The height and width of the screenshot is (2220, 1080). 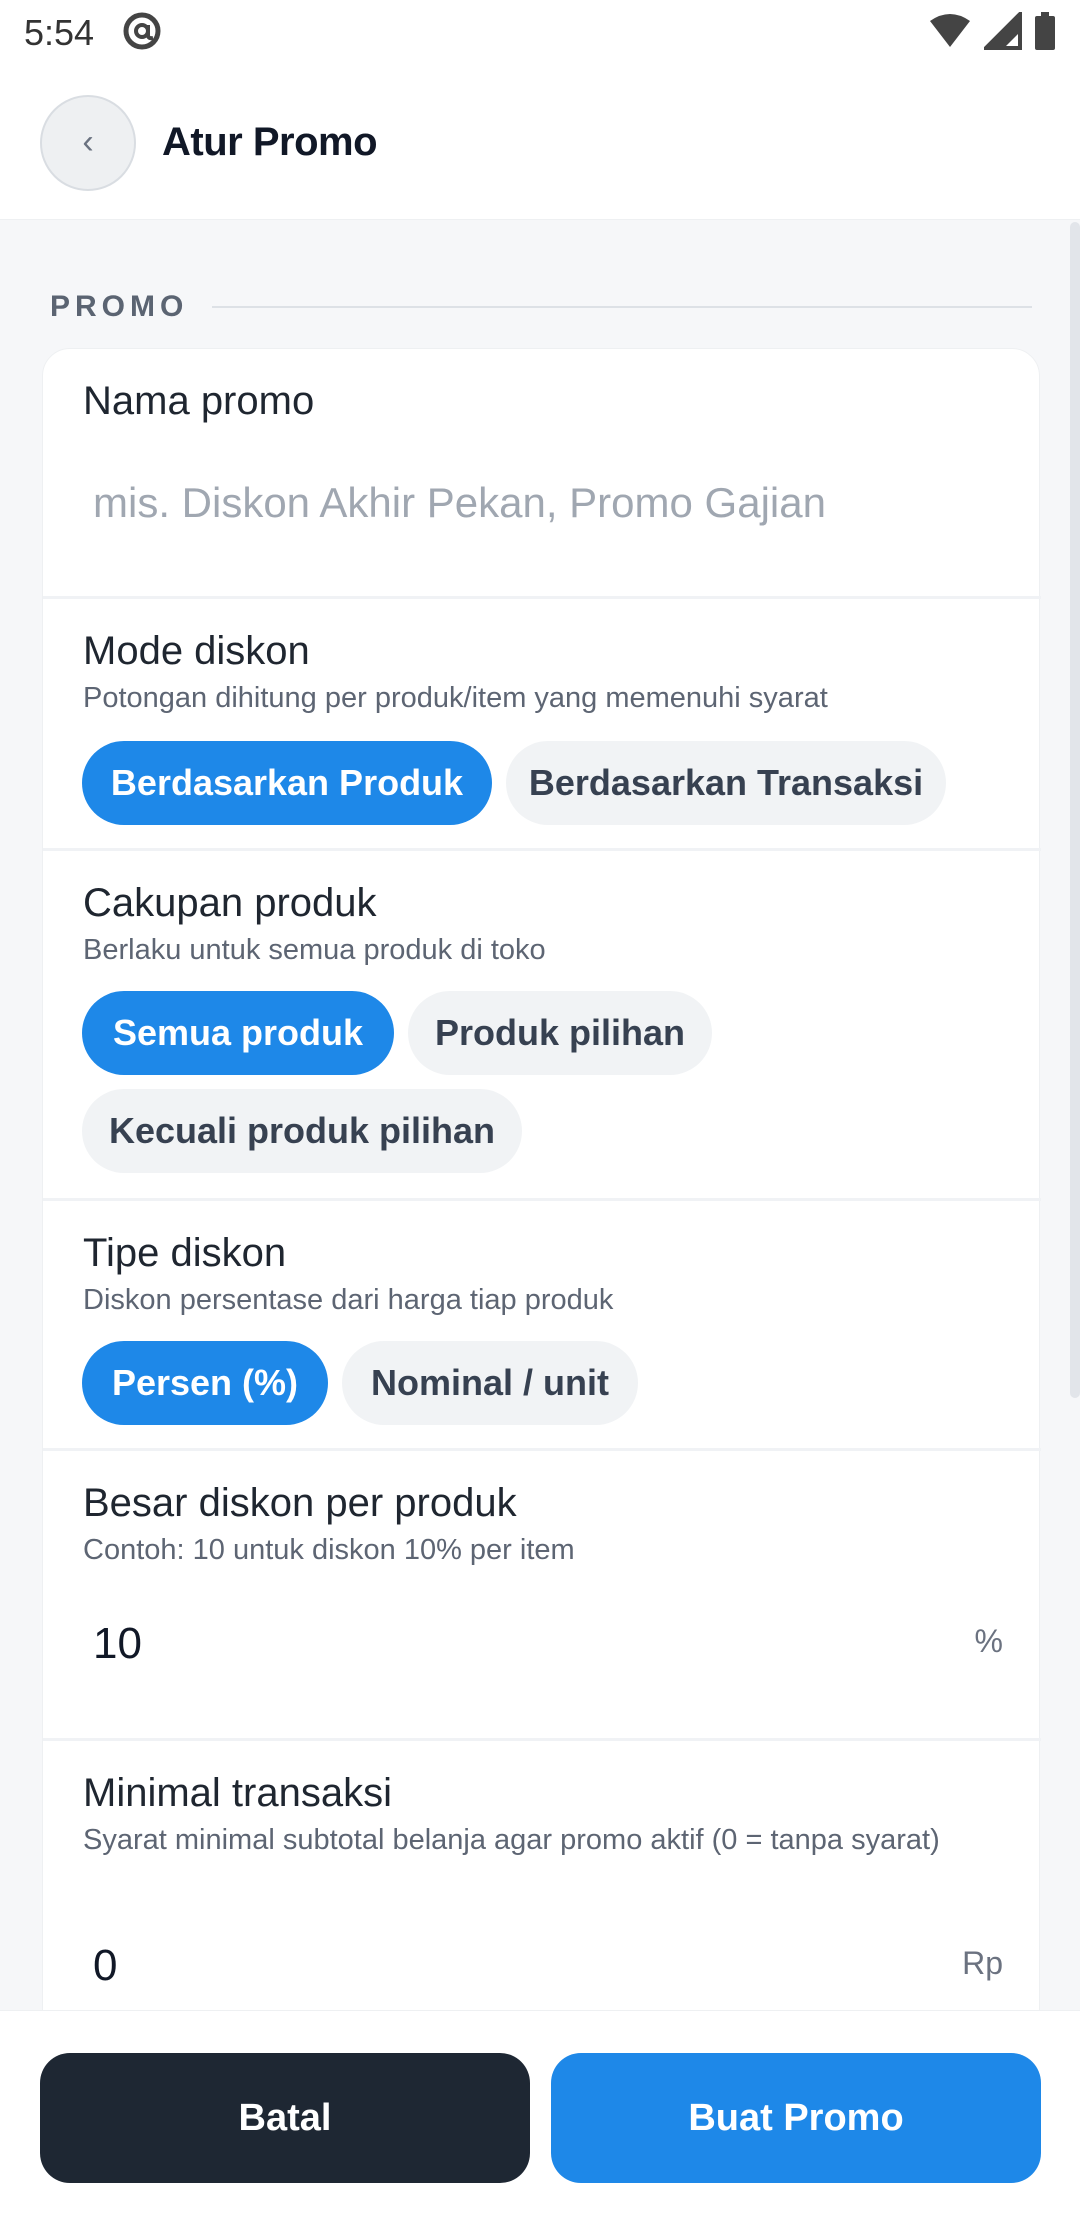 What do you see at coordinates (287, 783) in the screenshot?
I see `chip-berdasarkan-produk: Berdasarkan Produk` at bounding box center [287, 783].